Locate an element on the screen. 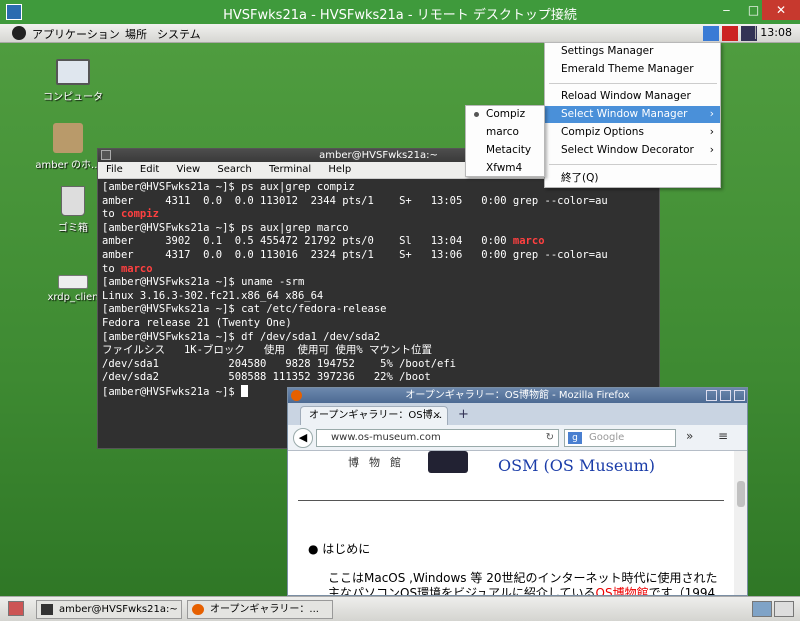 The image size is (800, 621). task-label: amber@HVSFwks21a:~ is located at coordinates (118, 609).